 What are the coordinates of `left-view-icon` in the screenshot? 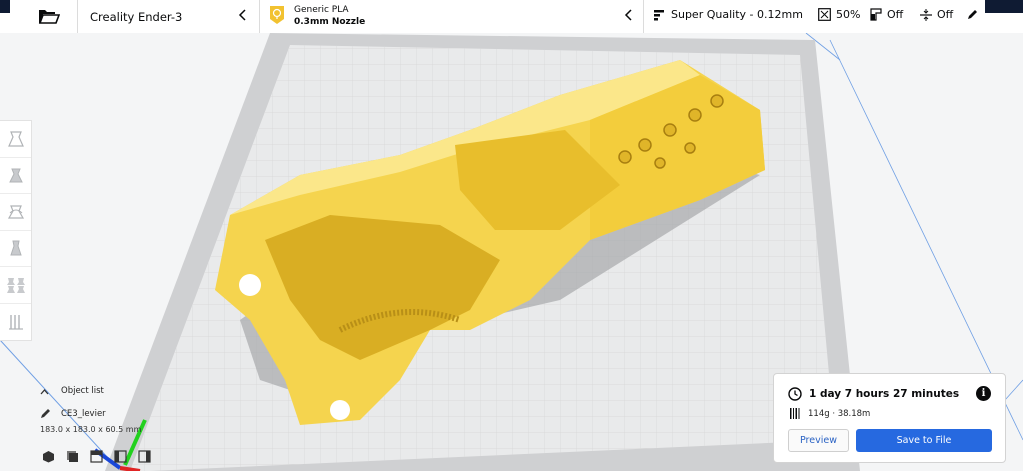 It's located at (120, 456).